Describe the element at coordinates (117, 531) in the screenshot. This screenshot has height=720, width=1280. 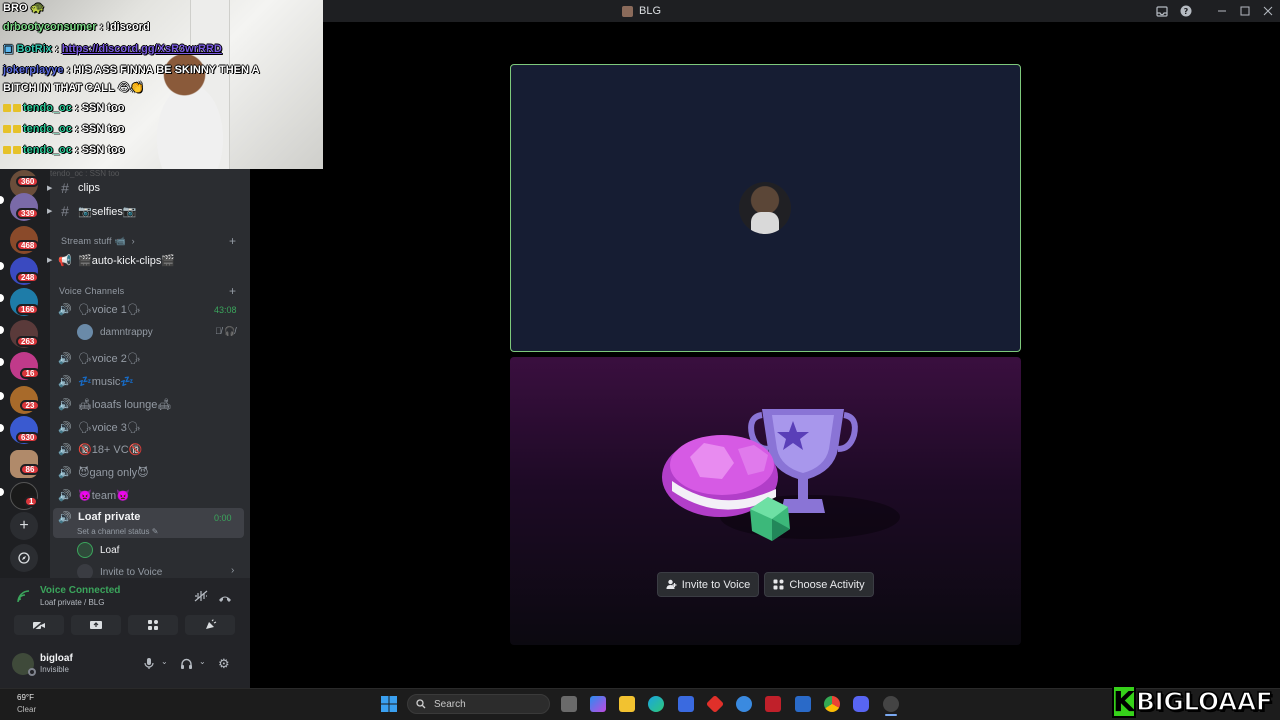
I see `channel-status-prompt: Set a channel status ✎` at that location.